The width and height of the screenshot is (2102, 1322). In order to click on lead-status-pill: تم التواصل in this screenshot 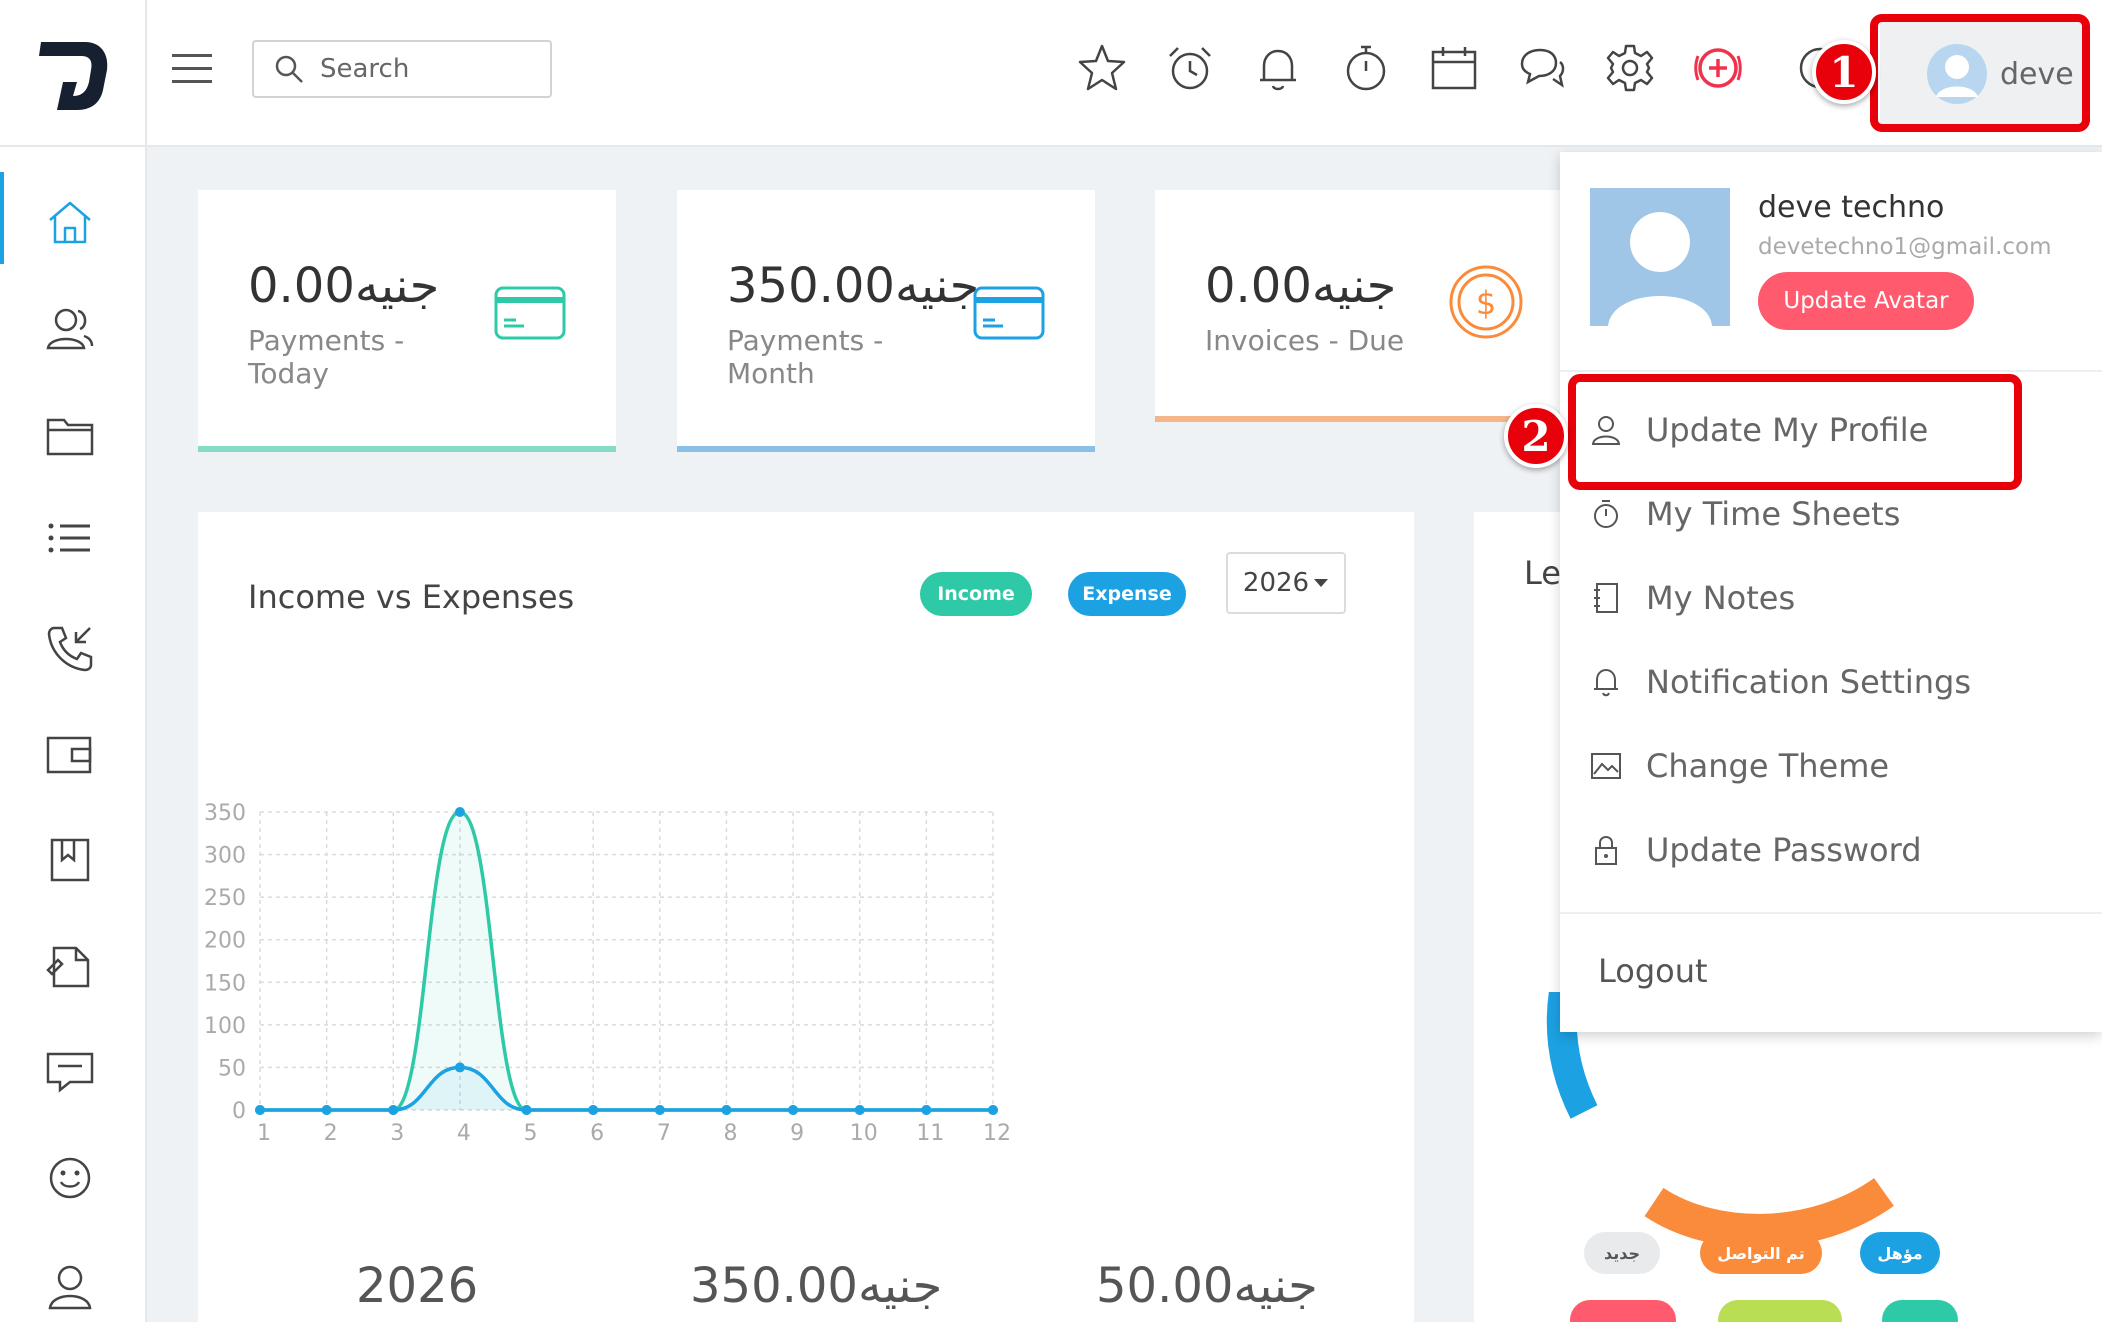, I will do `click(1761, 1253)`.